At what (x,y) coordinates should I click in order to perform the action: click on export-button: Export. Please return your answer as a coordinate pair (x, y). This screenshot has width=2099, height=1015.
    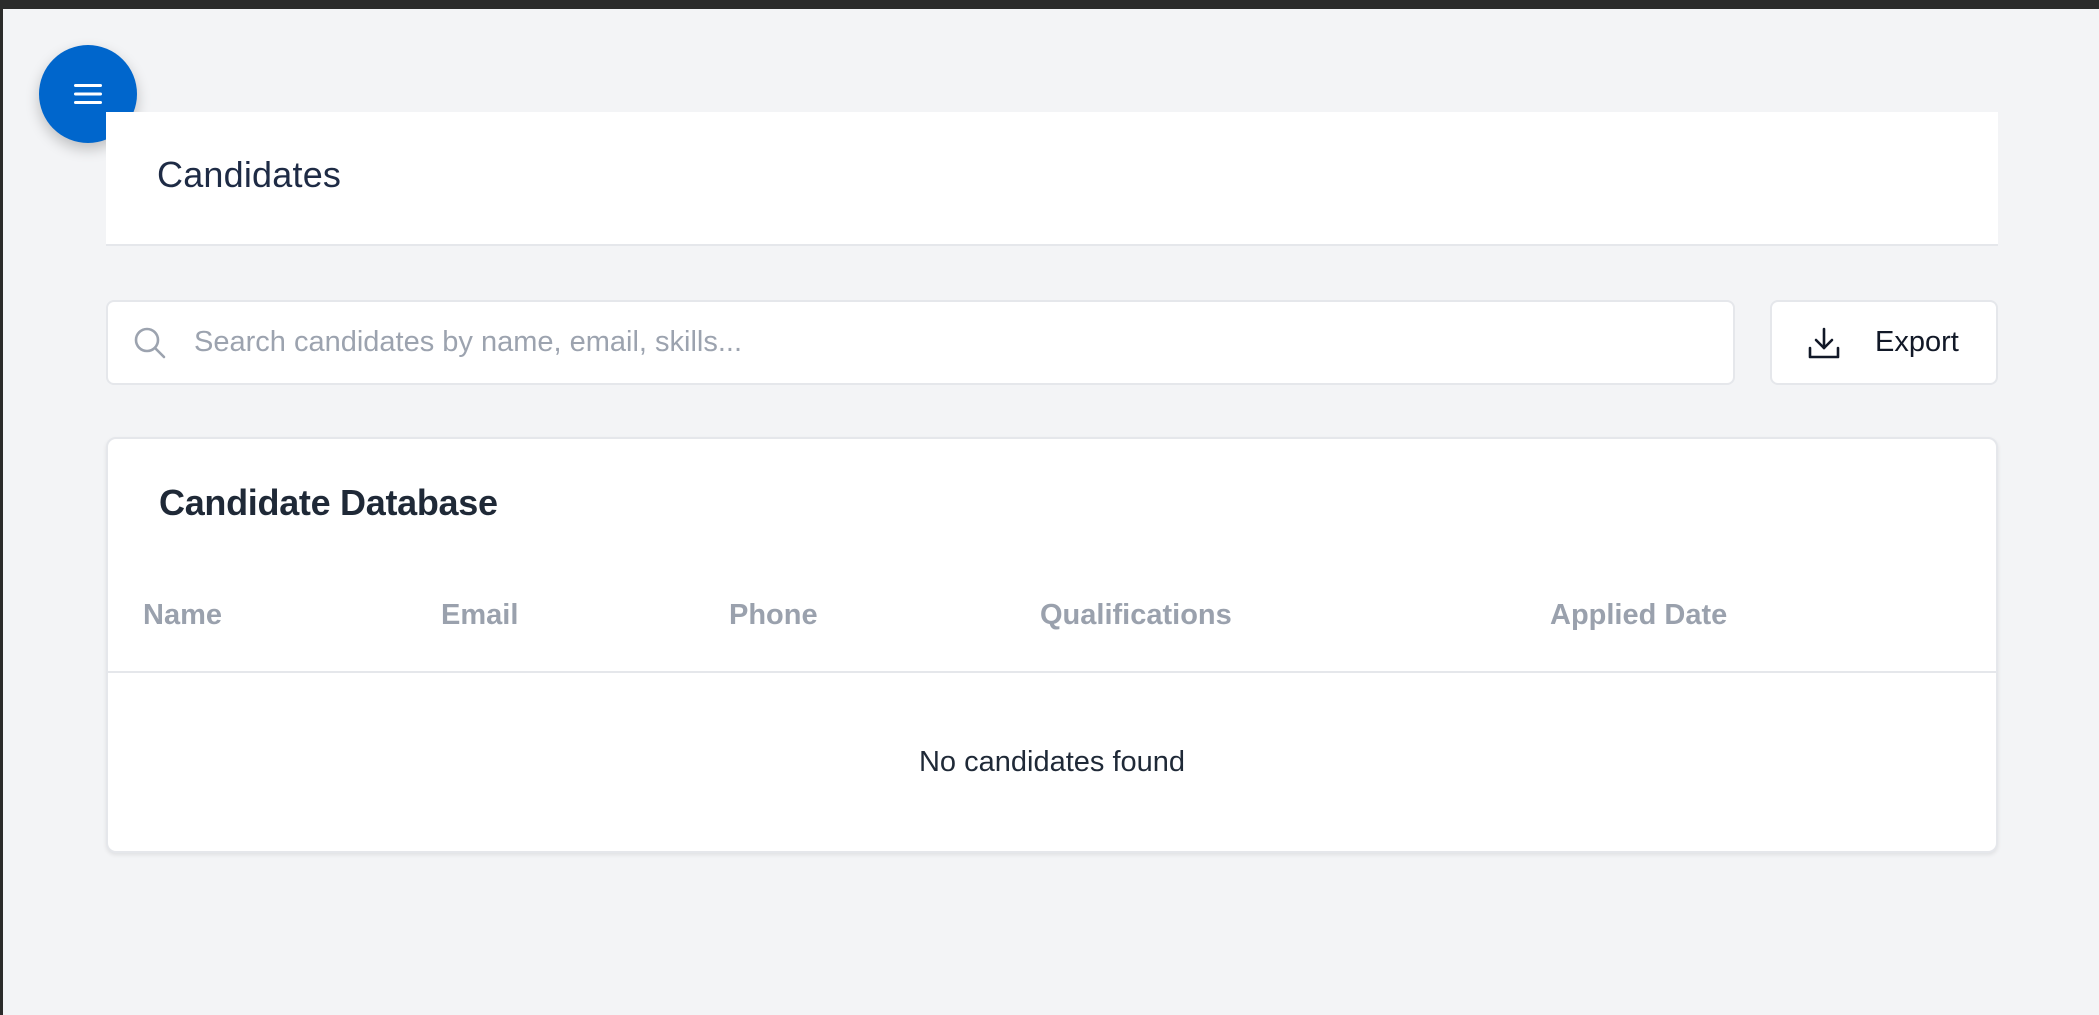
    Looking at the image, I should click on (1884, 342).